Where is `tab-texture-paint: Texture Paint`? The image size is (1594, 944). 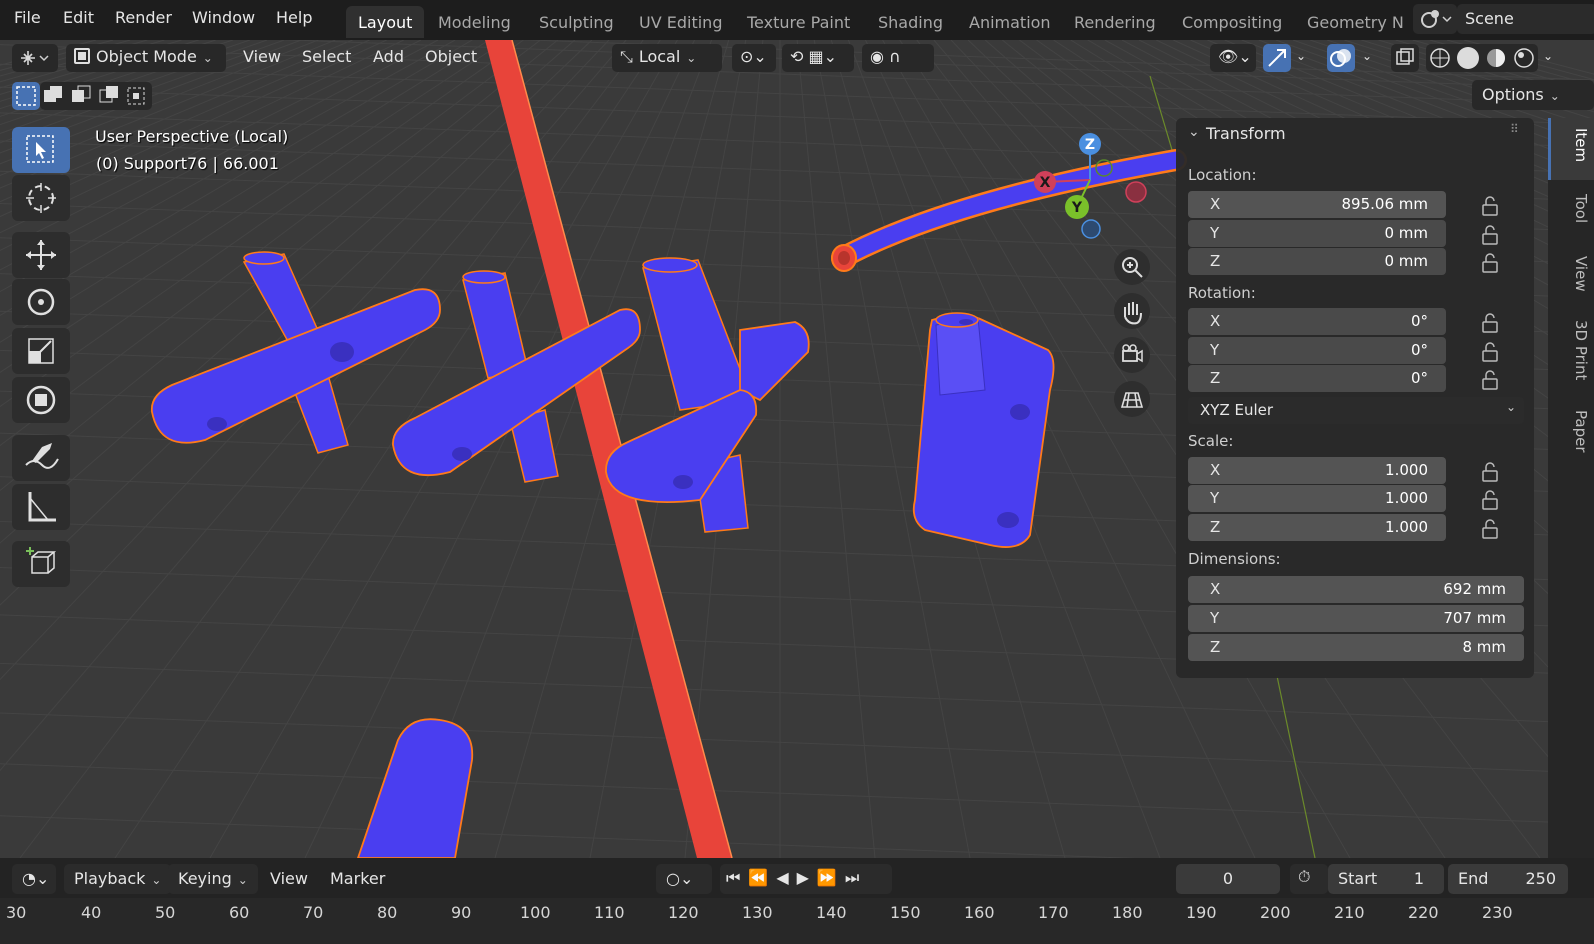
tab-texture-paint: Texture Paint is located at coordinates (798, 22).